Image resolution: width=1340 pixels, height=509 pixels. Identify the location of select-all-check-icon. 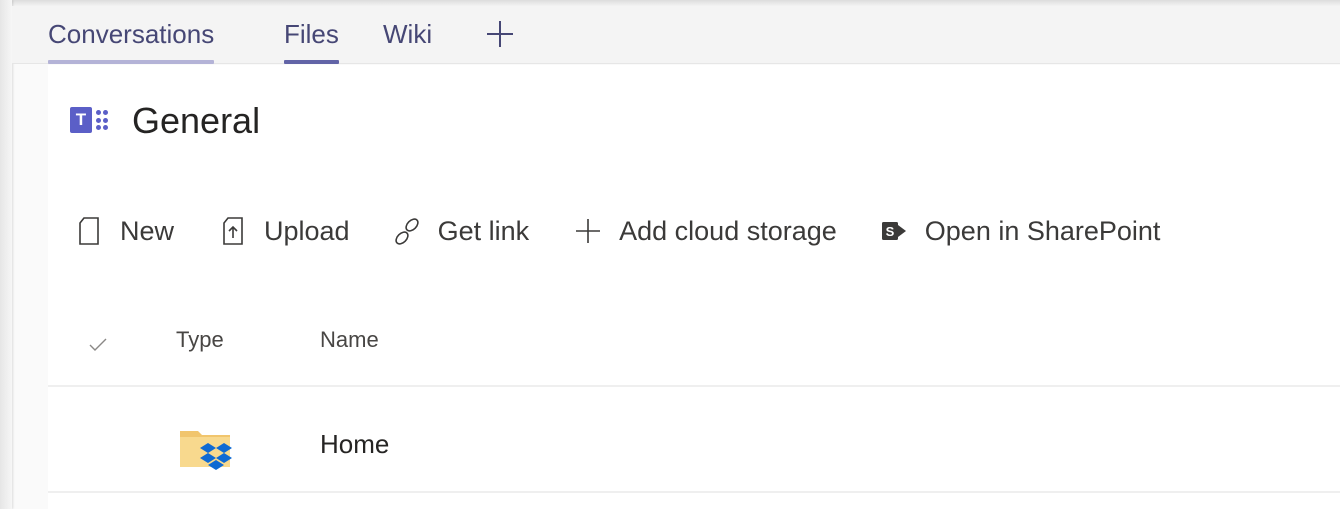
(98, 345).